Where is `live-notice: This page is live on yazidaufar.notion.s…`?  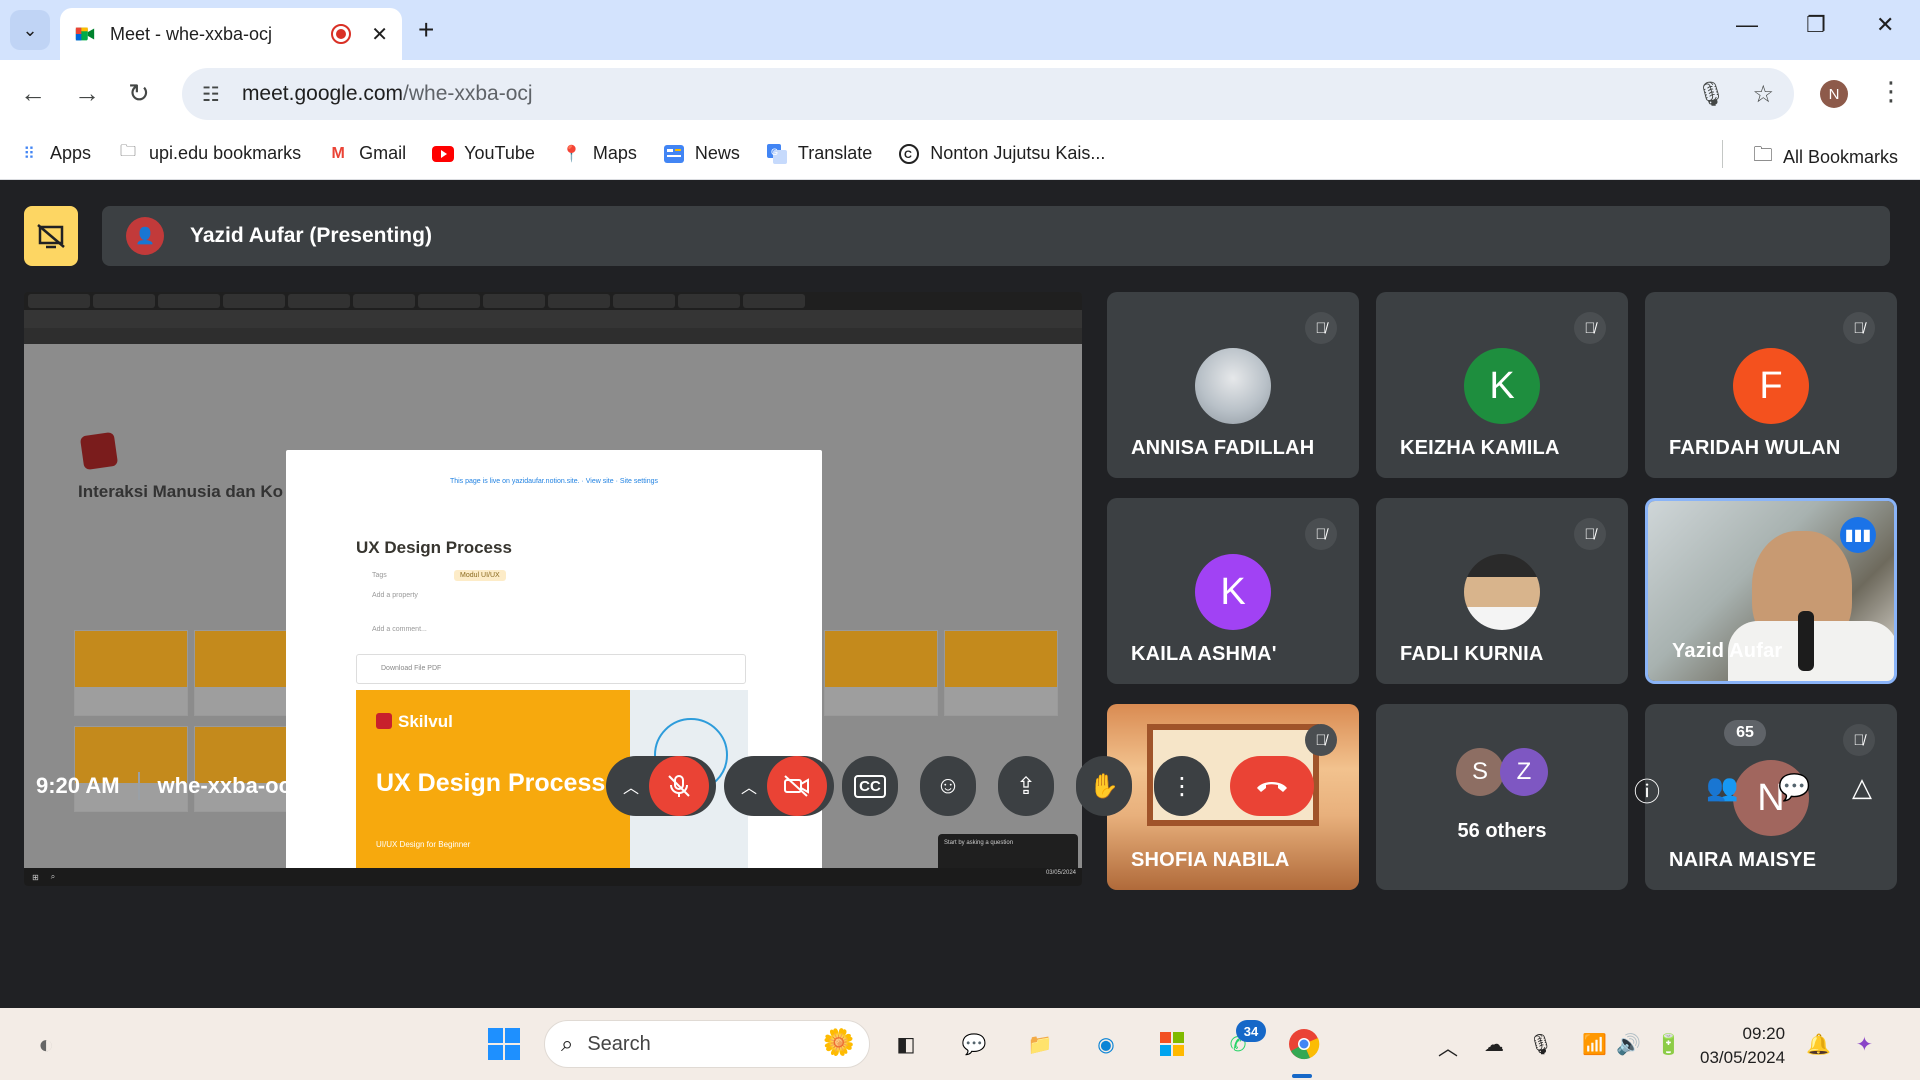 live-notice: This page is live on yazidaufar.notion.s… is located at coordinates (554, 481).